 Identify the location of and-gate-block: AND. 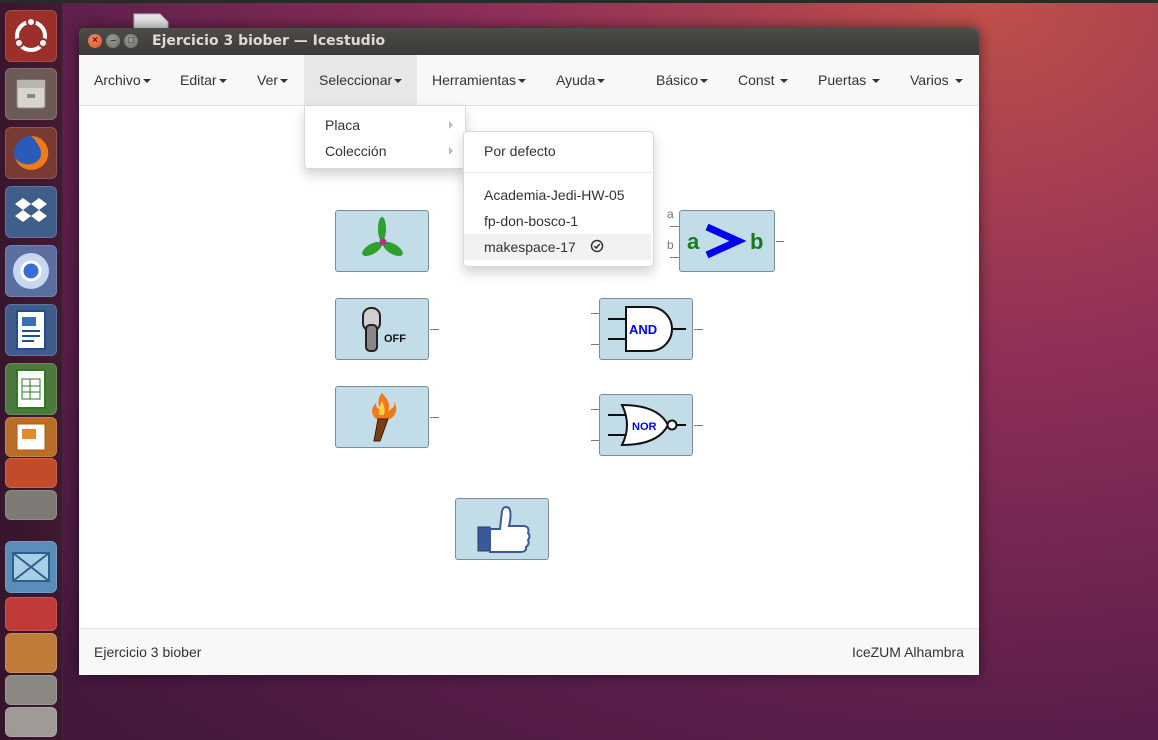
(651, 329).